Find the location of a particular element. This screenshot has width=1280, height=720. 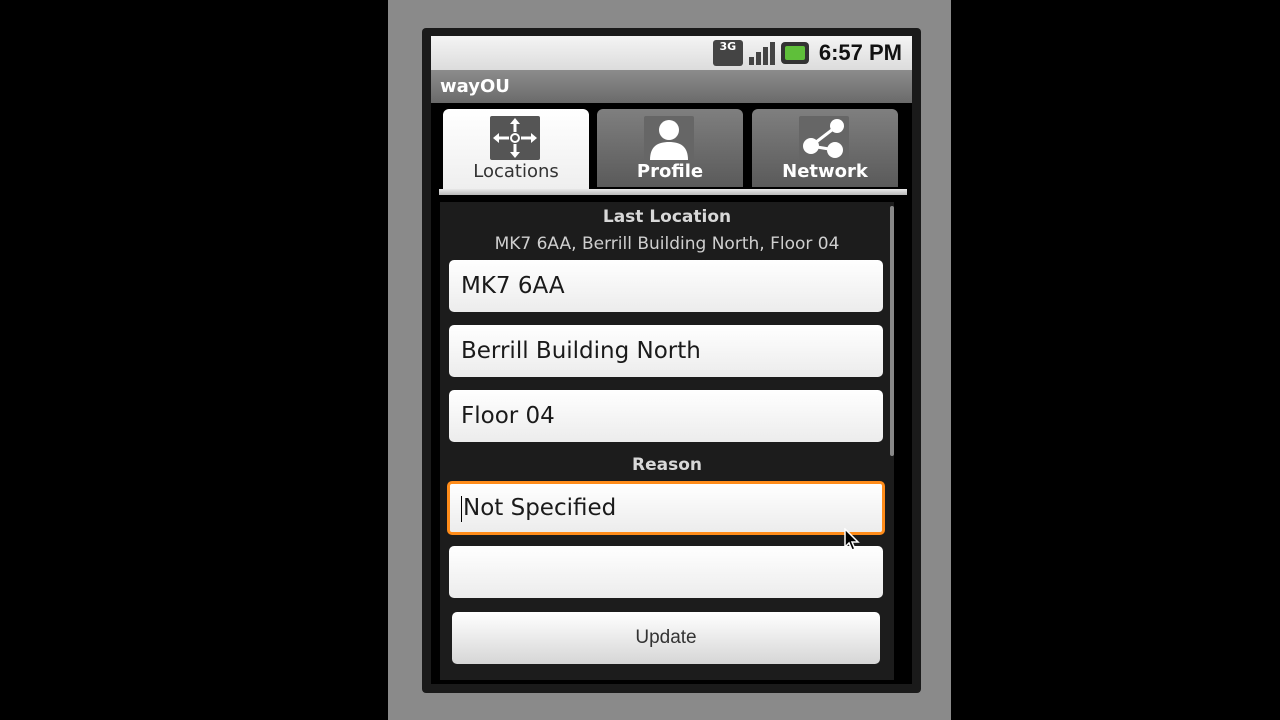

signal-strength-icon is located at coordinates (761, 53).